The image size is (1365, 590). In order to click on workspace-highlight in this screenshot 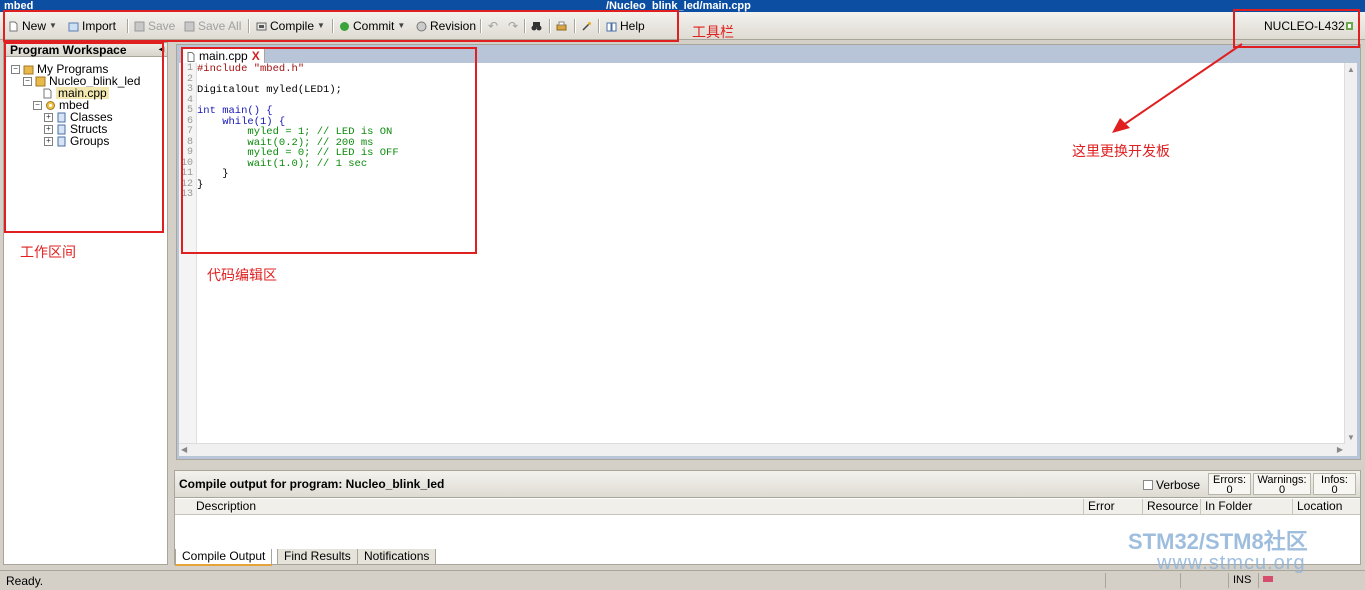, I will do `click(84, 137)`.